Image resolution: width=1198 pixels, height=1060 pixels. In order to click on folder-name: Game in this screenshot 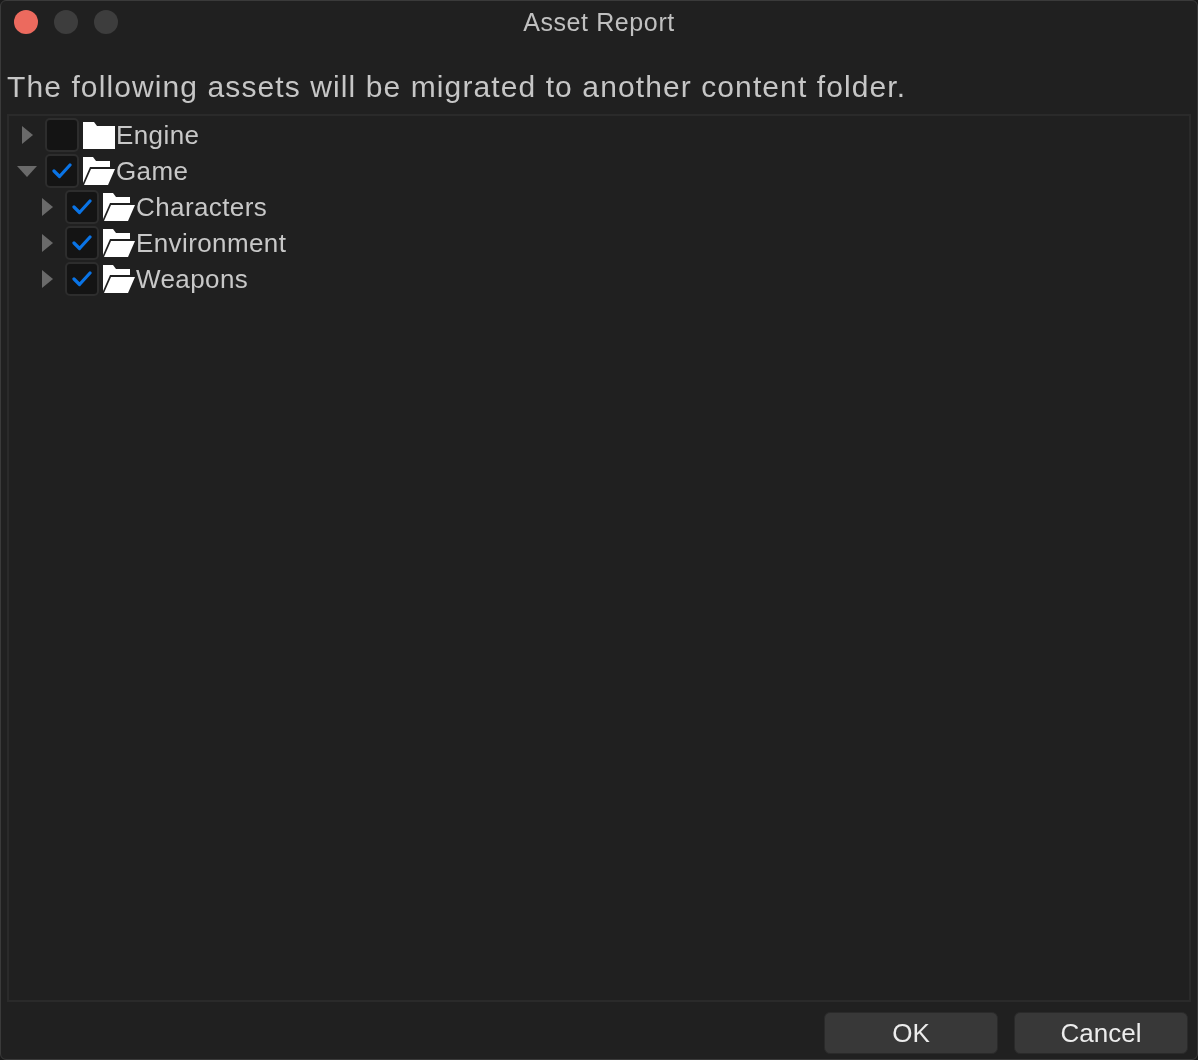, I will do `click(152, 171)`.